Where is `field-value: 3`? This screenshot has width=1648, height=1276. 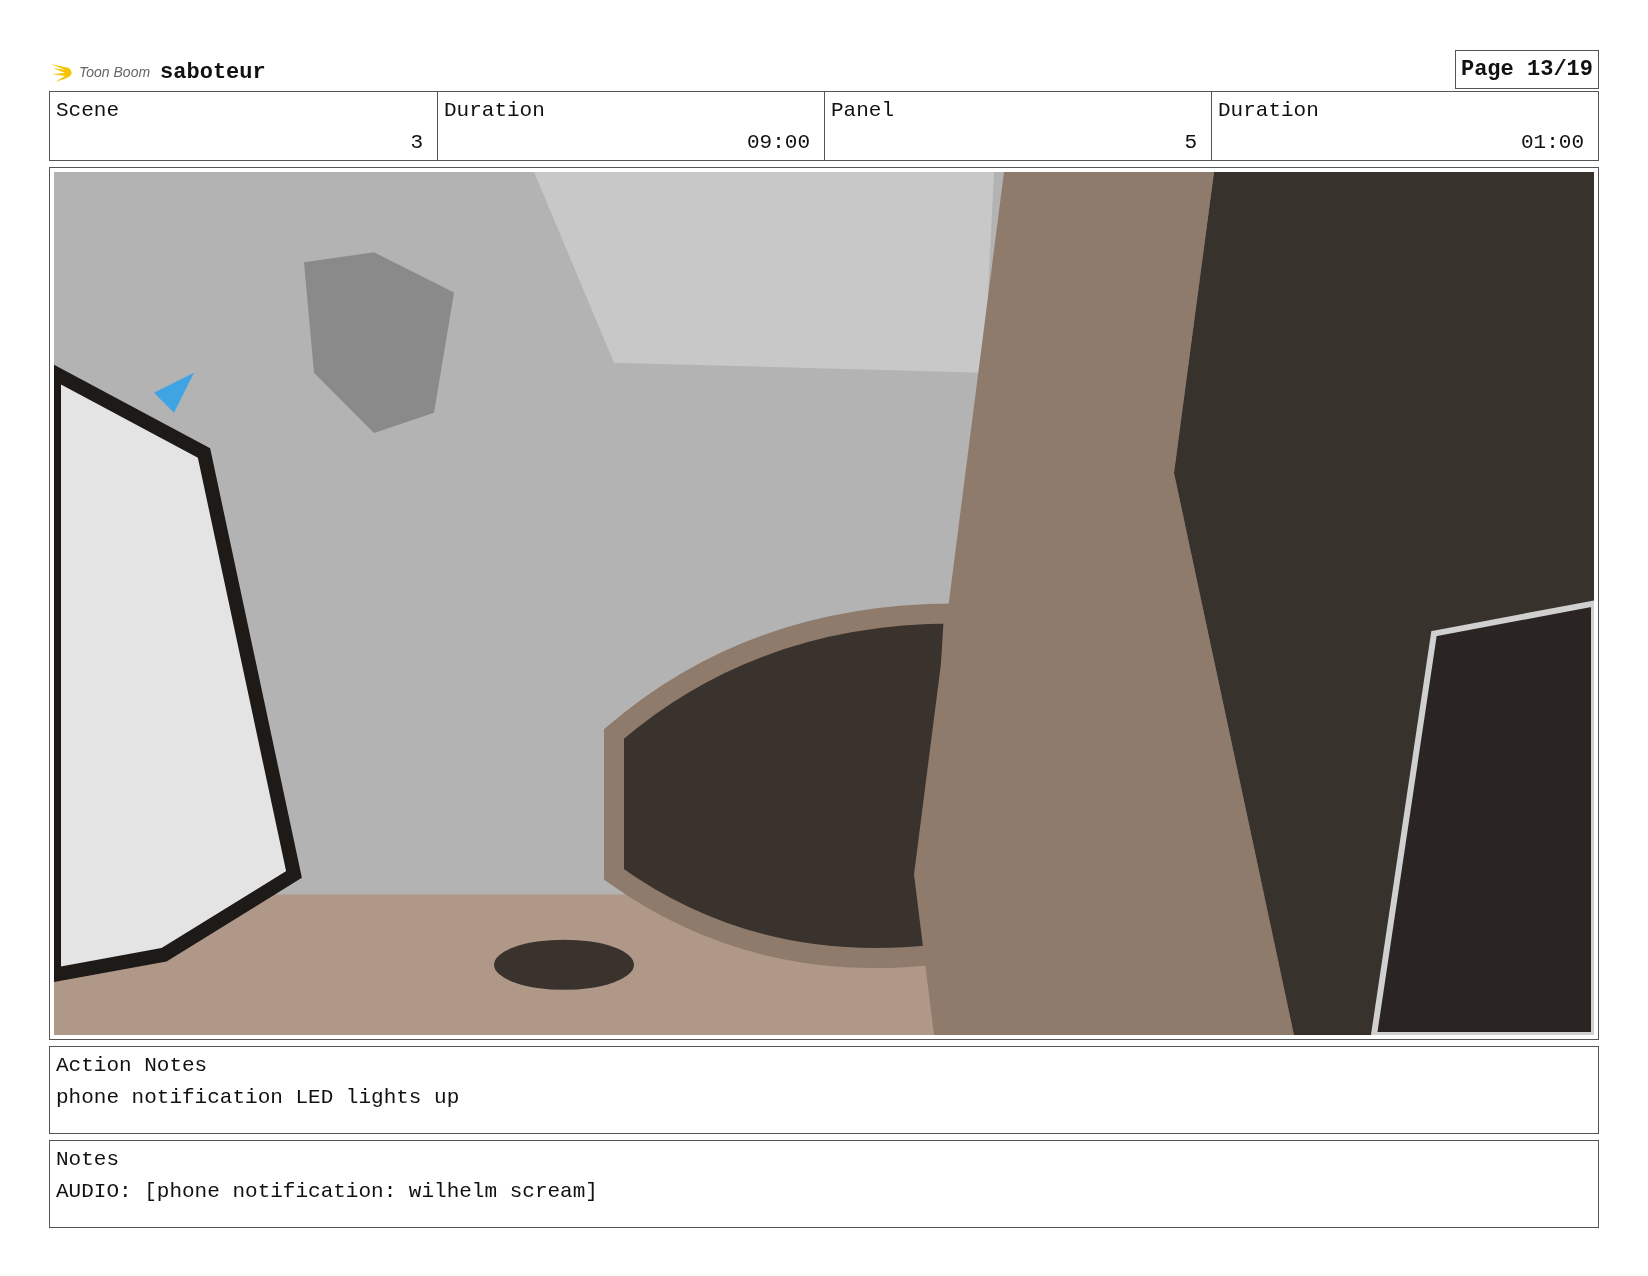
field-value: 3 is located at coordinates (416, 142).